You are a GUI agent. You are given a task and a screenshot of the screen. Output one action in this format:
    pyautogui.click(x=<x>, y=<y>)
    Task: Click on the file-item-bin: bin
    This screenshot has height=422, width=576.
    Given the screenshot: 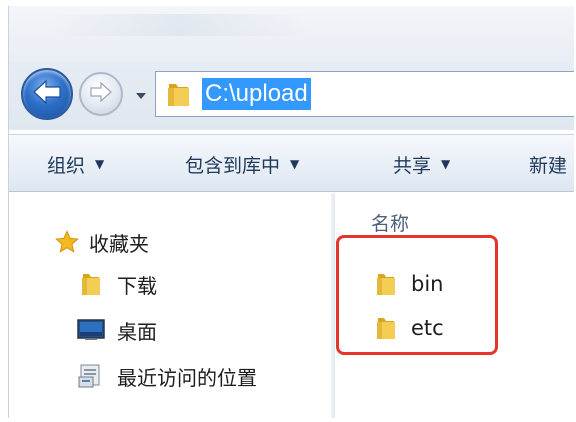 What is the action you would take?
    pyautogui.click(x=409, y=284)
    